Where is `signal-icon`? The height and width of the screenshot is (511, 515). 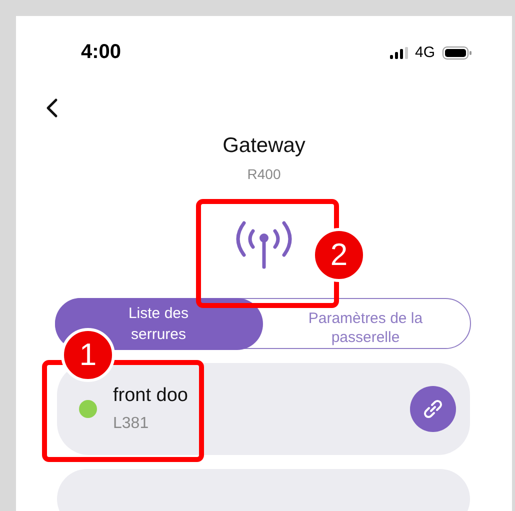
signal-icon is located at coordinates (399, 52).